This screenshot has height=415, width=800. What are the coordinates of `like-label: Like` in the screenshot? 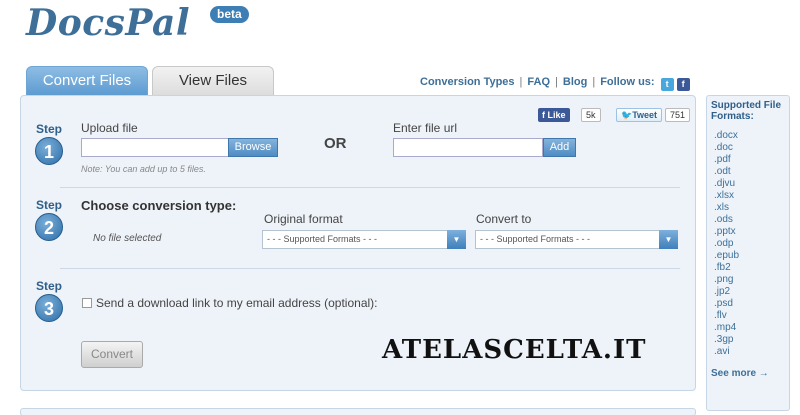 It's located at (556, 115).